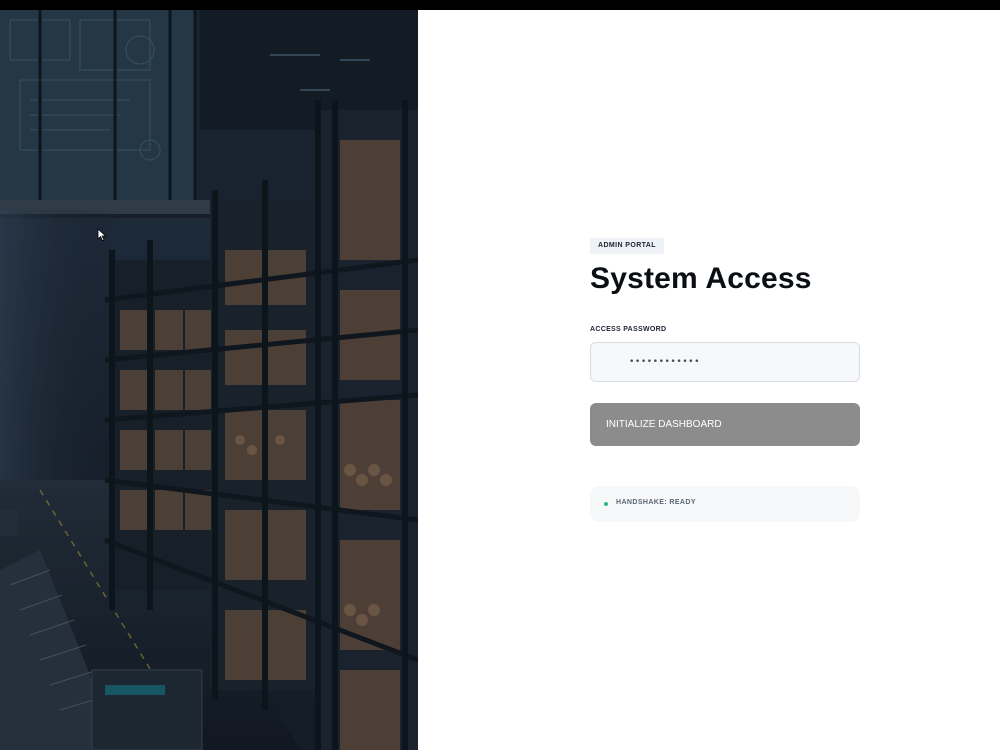 The image size is (1000, 750). What do you see at coordinates (701, 278) in the screenshot?
I see `page-title: System Access` at bounding box center [701, 278].